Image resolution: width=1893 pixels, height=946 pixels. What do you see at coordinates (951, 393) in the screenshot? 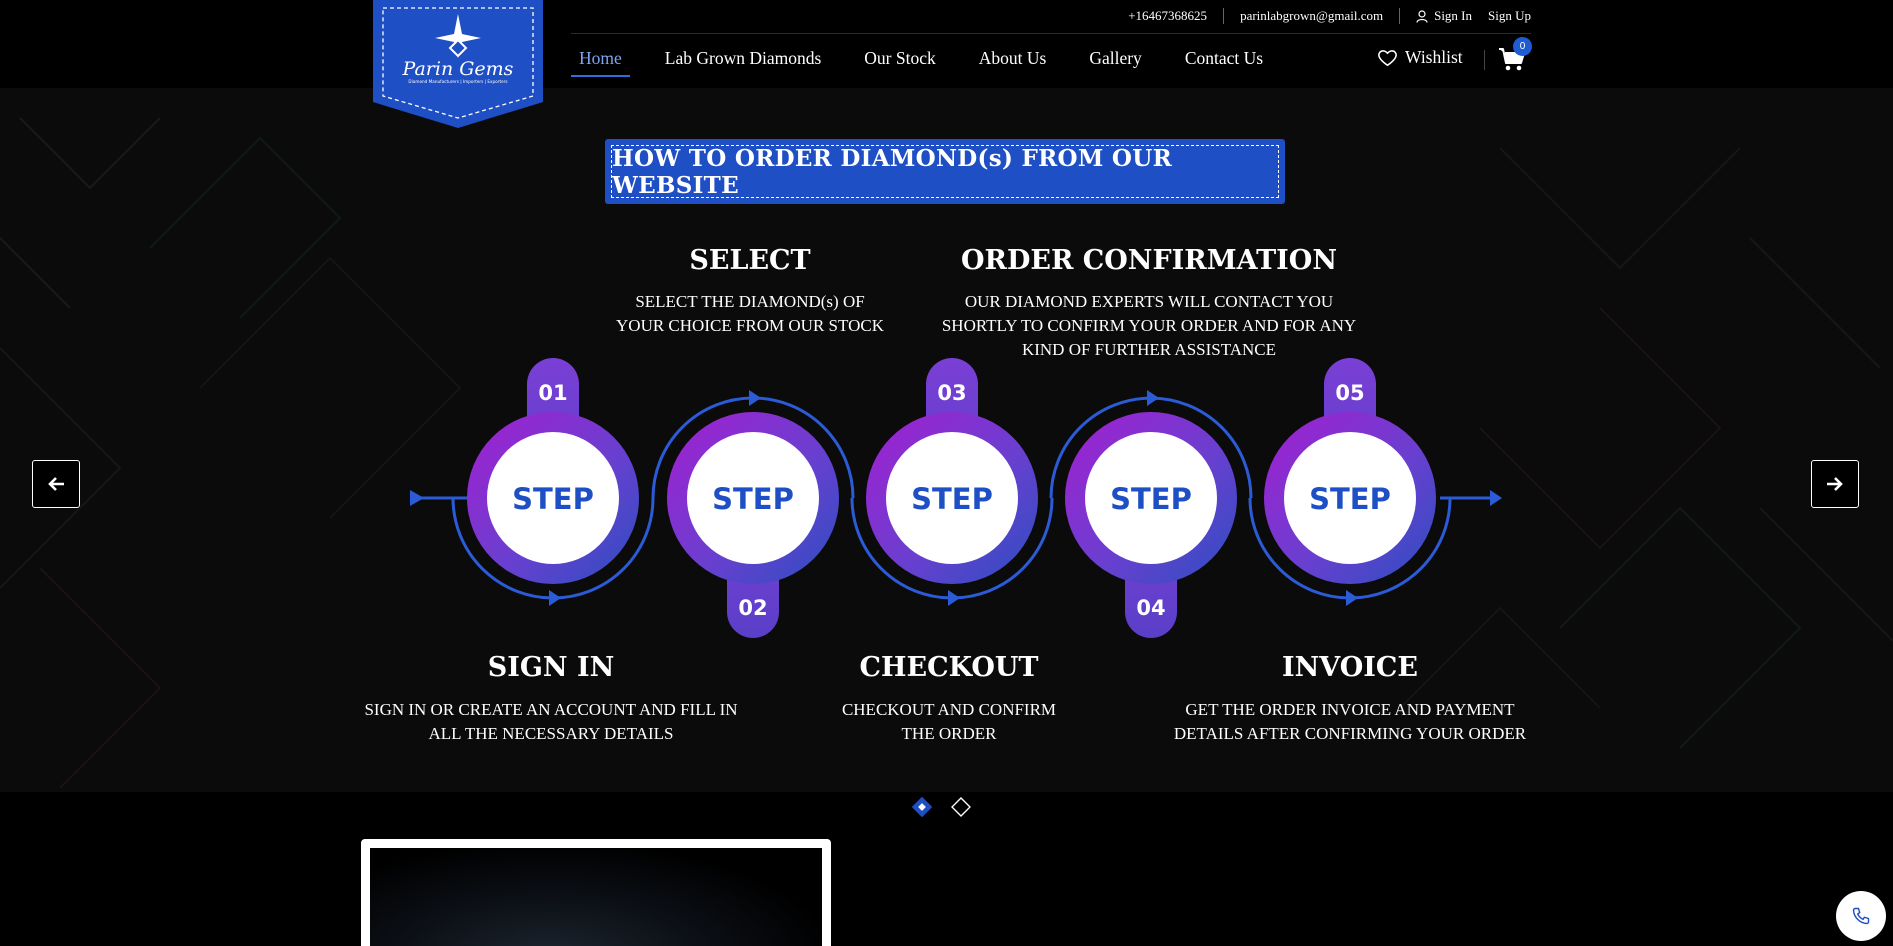
I see `step-number: 03` at bounding box center [951, 393].